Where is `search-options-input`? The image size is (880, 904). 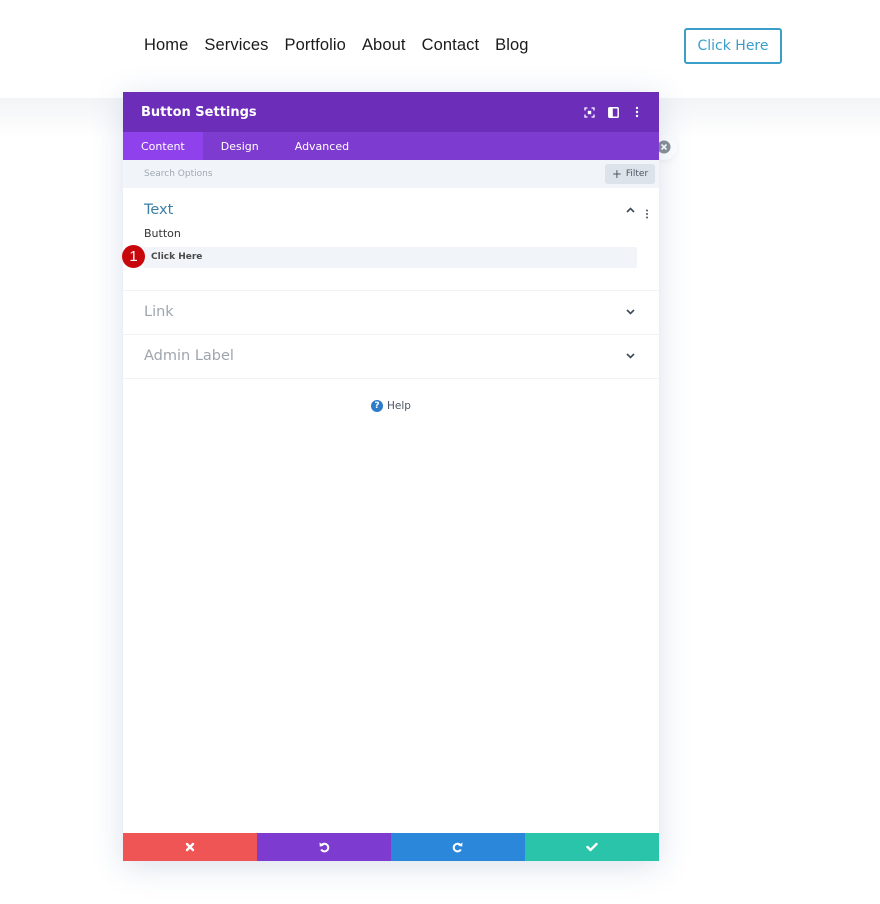
search-options-input is located at coordinates (391, 174).